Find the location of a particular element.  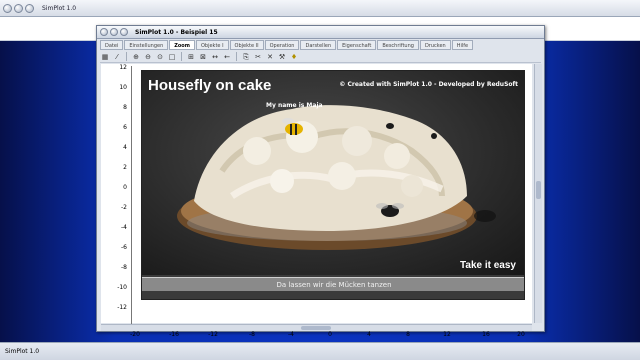

help-bulb-icon: ♦ is located at coordinates (294, 57).